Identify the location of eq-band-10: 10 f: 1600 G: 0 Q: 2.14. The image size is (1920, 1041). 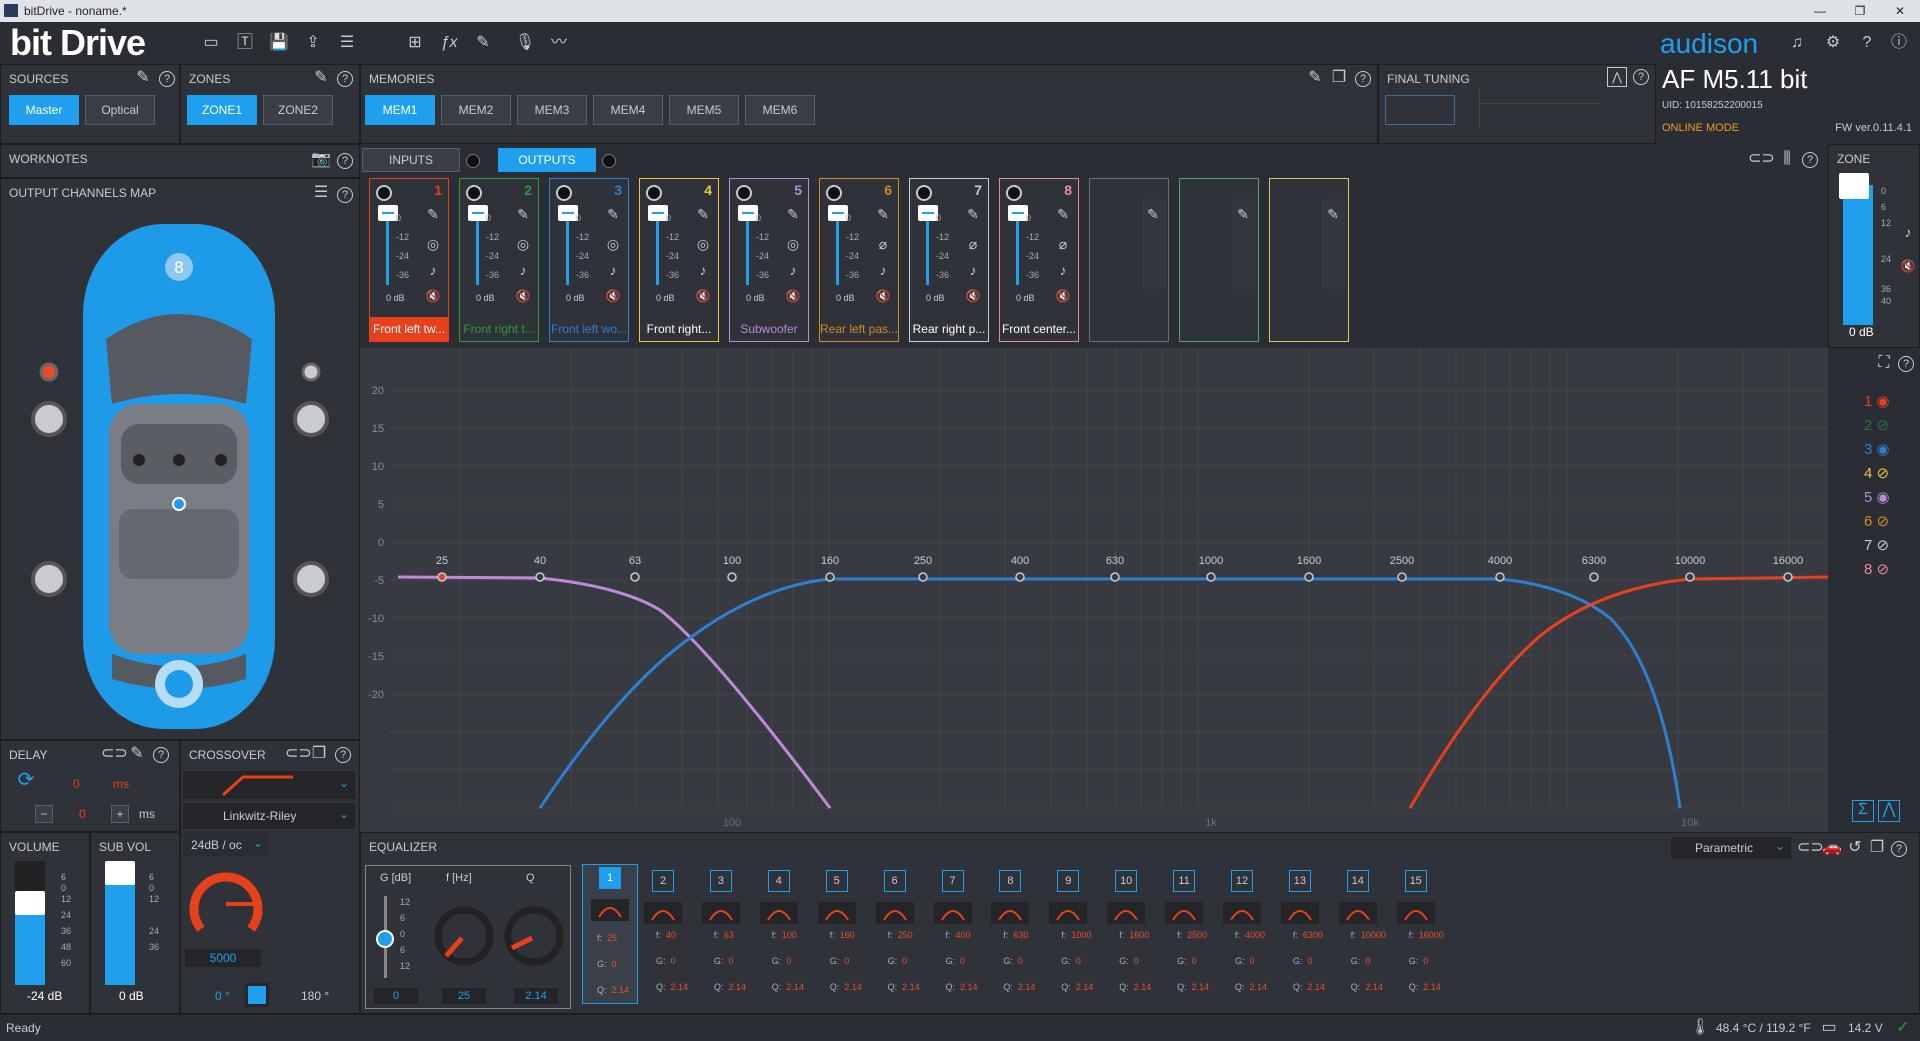
(1127, 938).